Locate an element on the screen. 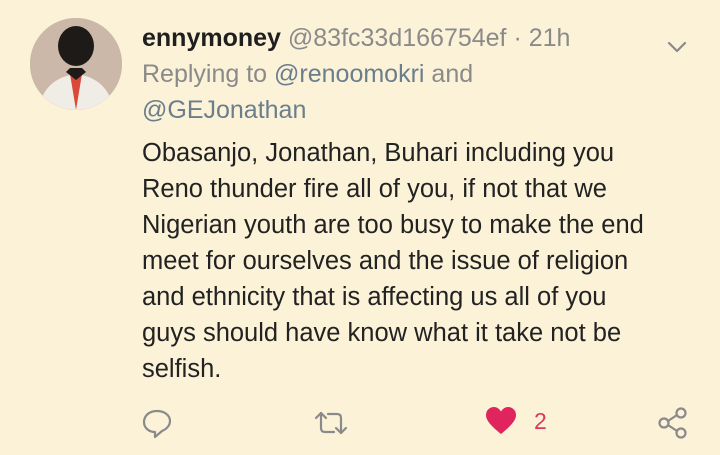 Image resolution: width=720 pixels, height=455 pixels. heart-icon is located at coordinates (501, 423).